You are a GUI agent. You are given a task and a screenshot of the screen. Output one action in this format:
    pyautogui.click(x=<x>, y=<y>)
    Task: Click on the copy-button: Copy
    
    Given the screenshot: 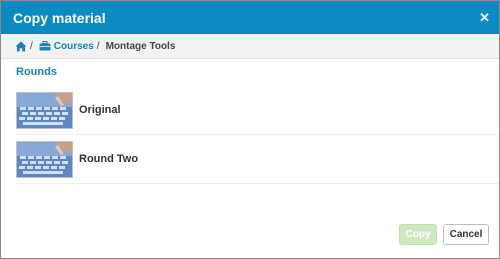 What is the action you would take?
    pyautogui.click(x=418, y=234)
    